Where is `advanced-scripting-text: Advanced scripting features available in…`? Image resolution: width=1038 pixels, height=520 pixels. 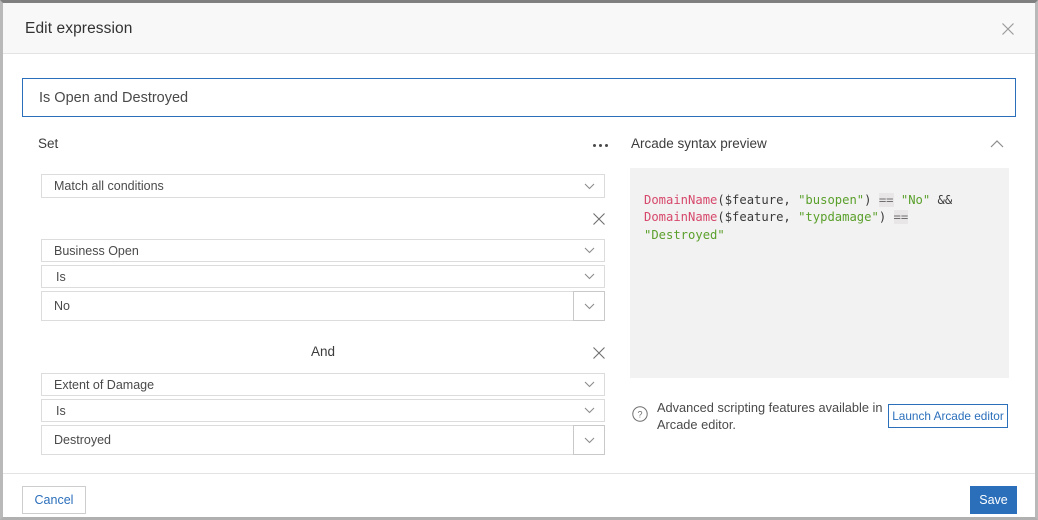 advanced-scripting-text: Advanced scripting features available in… is located at coordinates (770, 416).